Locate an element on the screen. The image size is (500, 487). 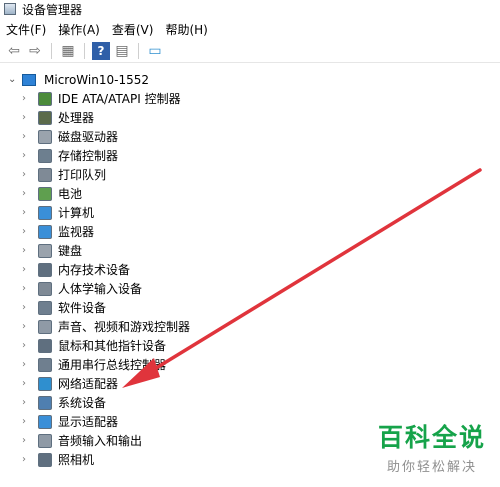
memory-device-icon is located at coordinates (45, 269).